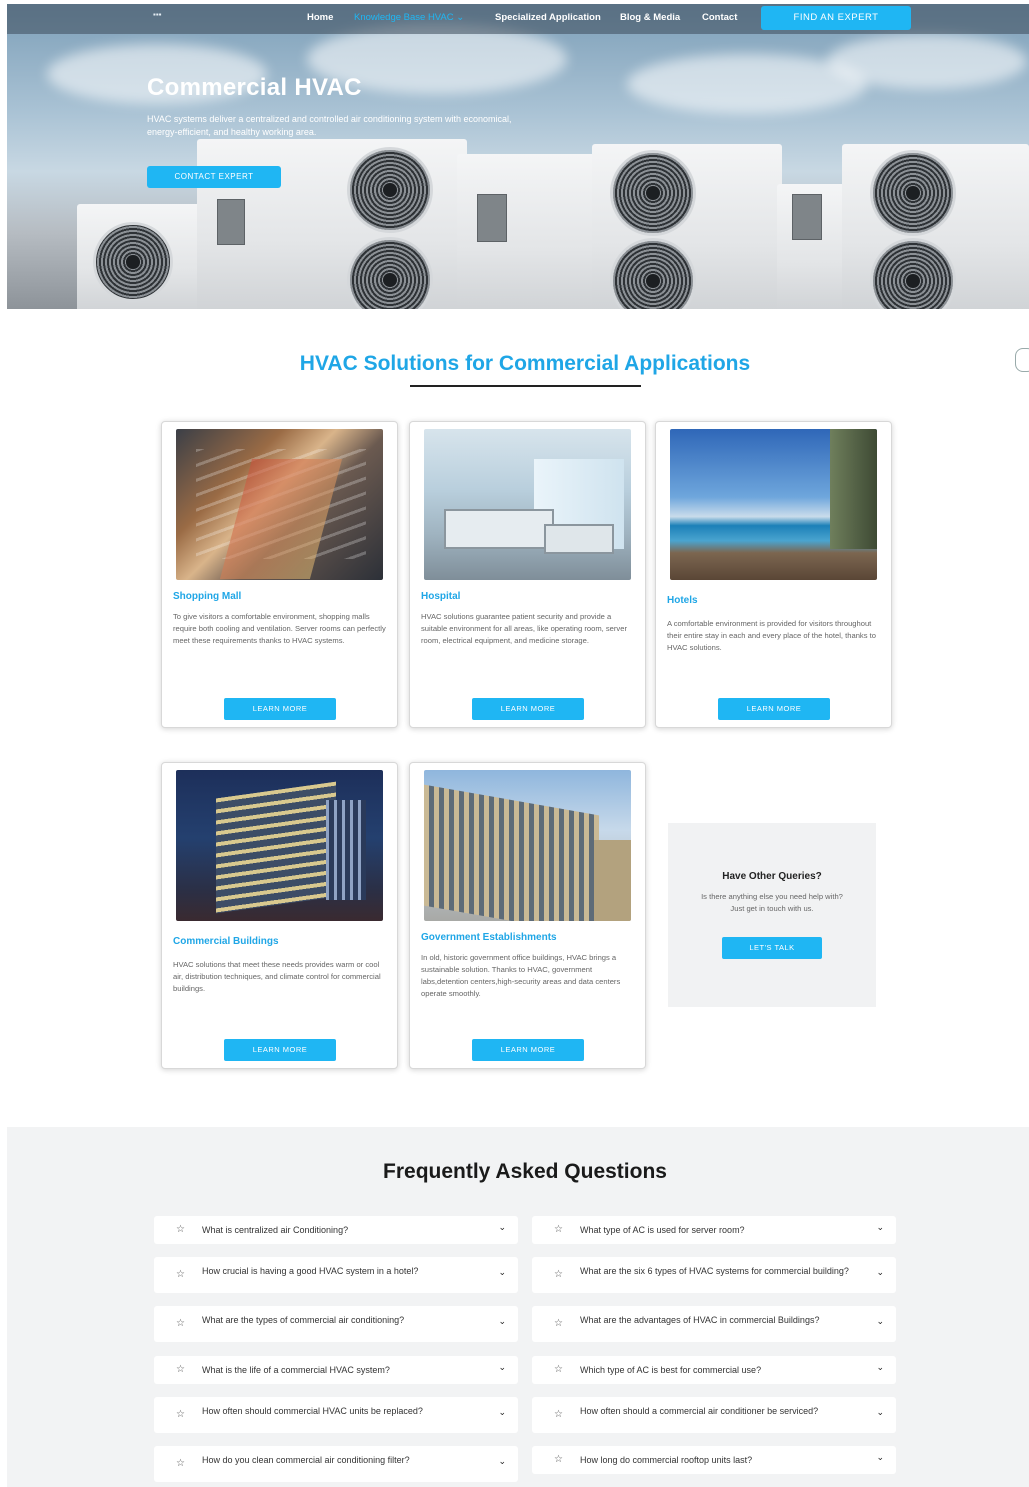 Image resolution: width=1029 pixels, height=1487 pixels. Describe the element at coordinates (527, 504) in the screenshot. I see `hospital-image` at that location.